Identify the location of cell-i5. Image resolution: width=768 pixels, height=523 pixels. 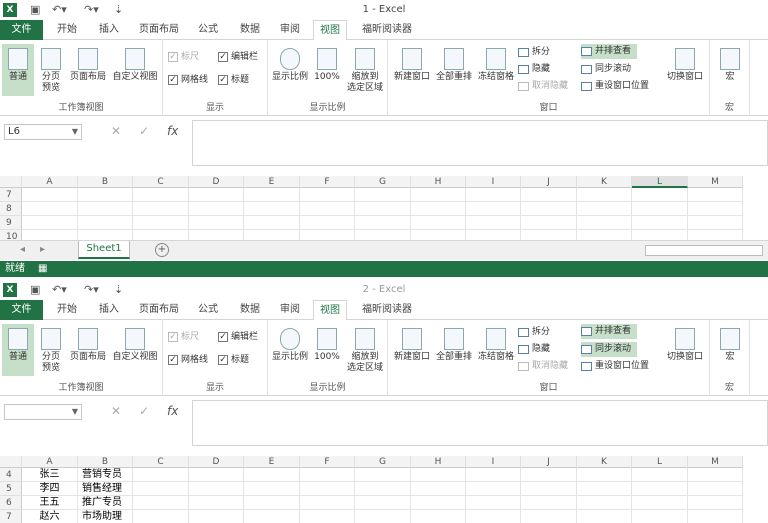
(493, 489).